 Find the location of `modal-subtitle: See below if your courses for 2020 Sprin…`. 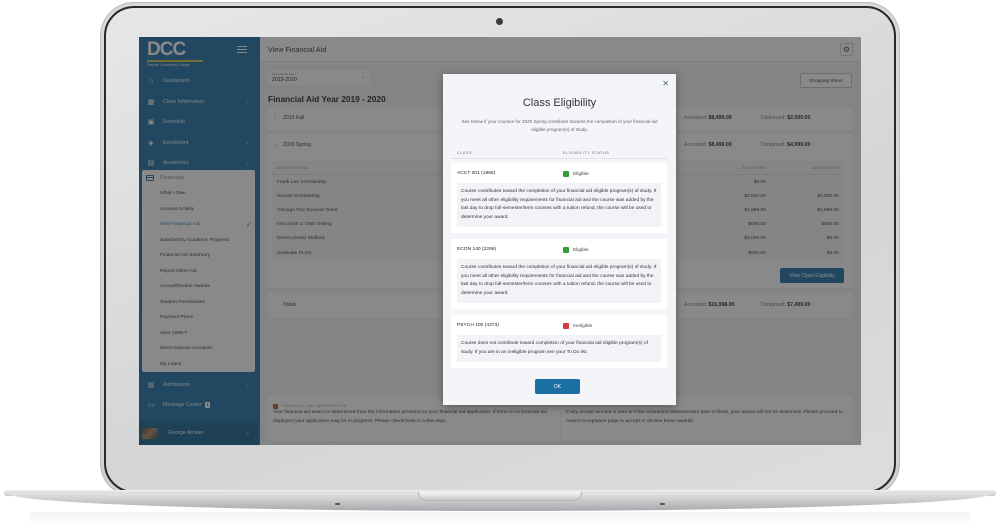

modal-subtitle: See below if your courses for 2020 Sprin… is located at coordinates (559, 126).